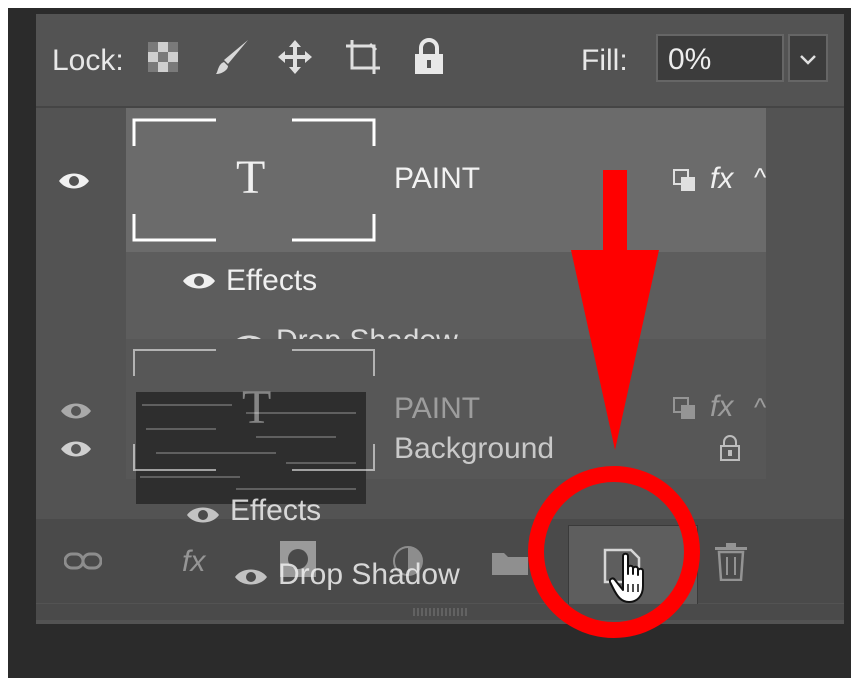 The width and height of the screenshot is (851, 678). I want to click on ghost-fx-icon: fx, so click(722, 406).